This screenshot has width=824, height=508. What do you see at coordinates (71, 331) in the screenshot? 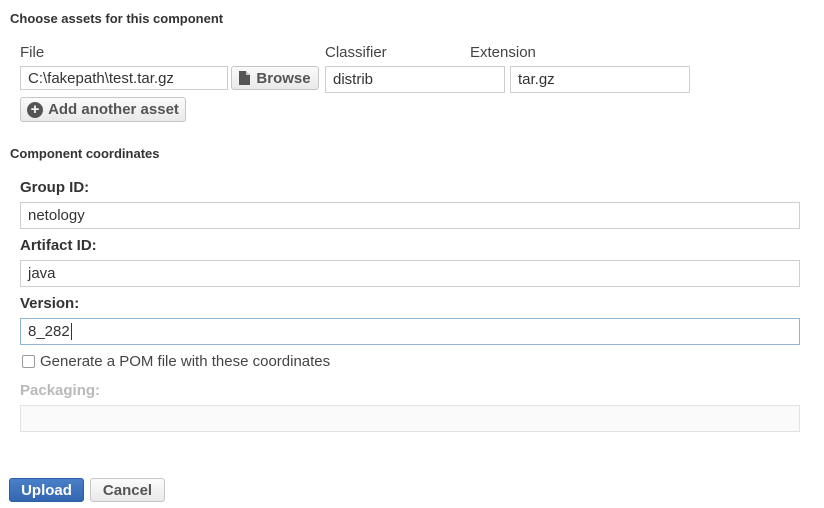
I see `text-caret` at bounding box center [71, 331].